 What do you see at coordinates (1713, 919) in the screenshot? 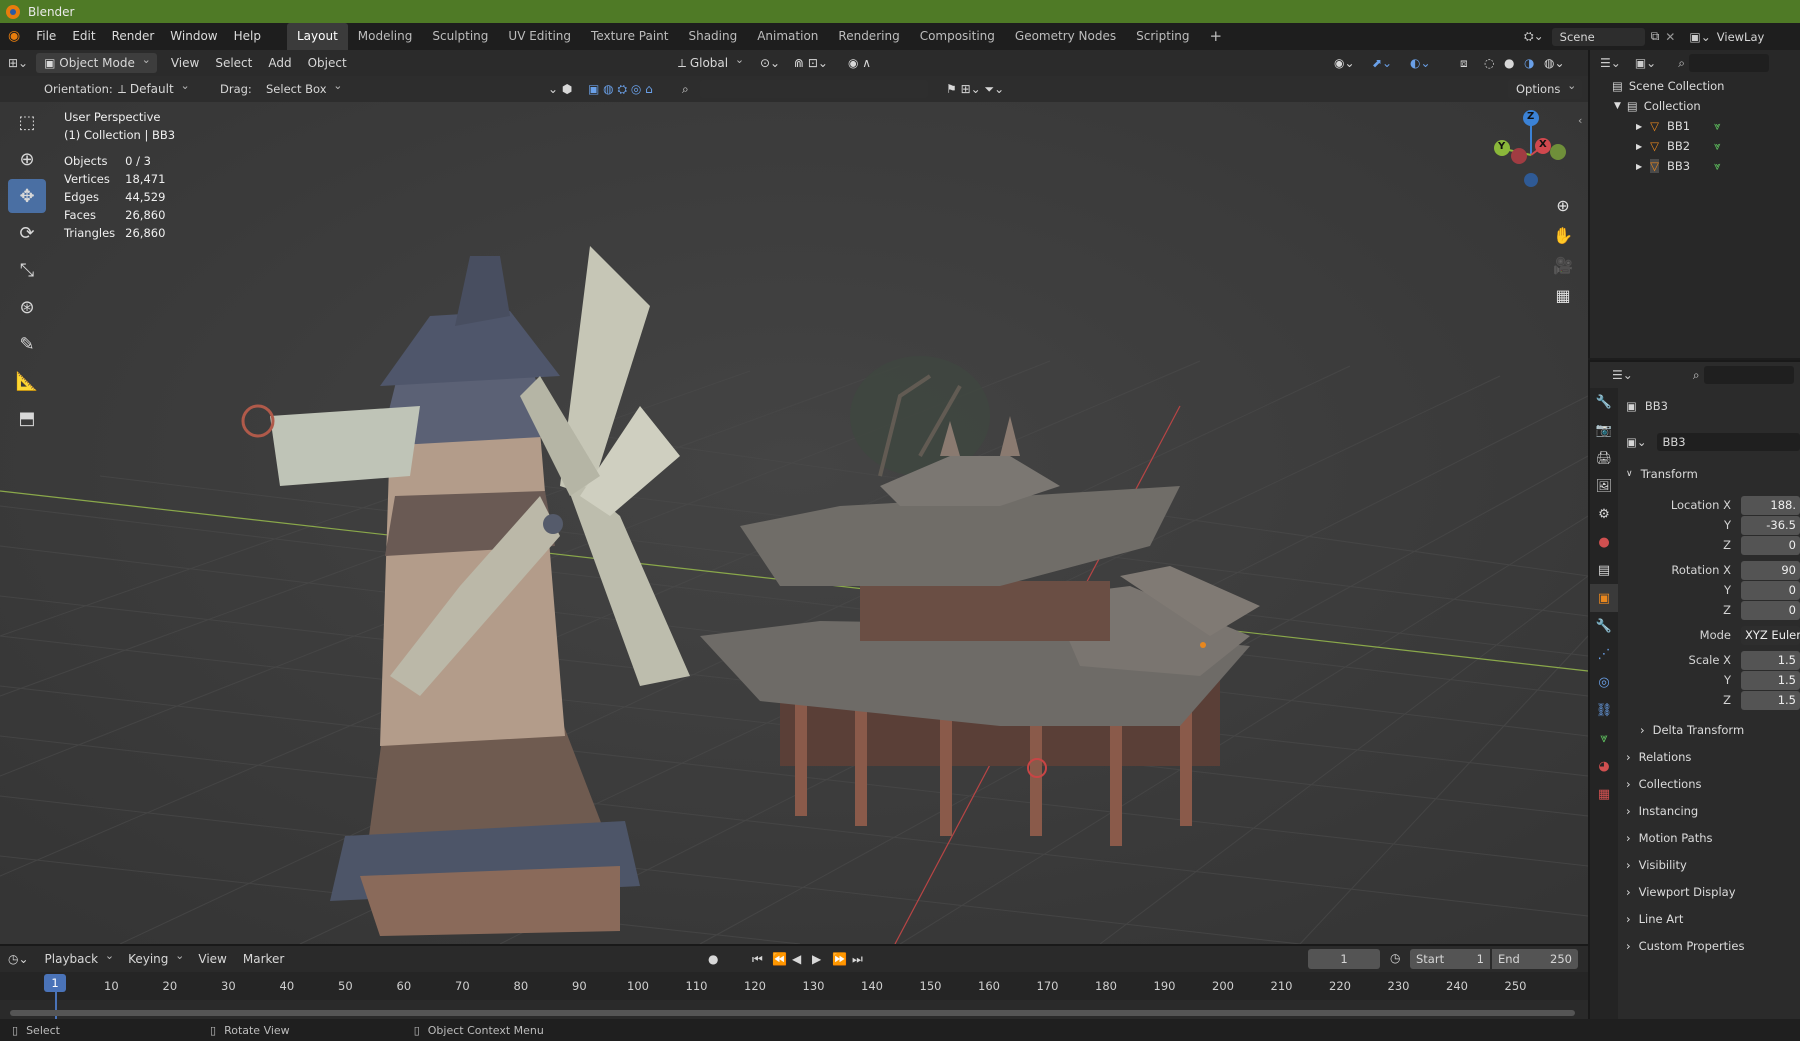
I see `line-art-panel: › Line Art` at bounding box center [1713, 919].